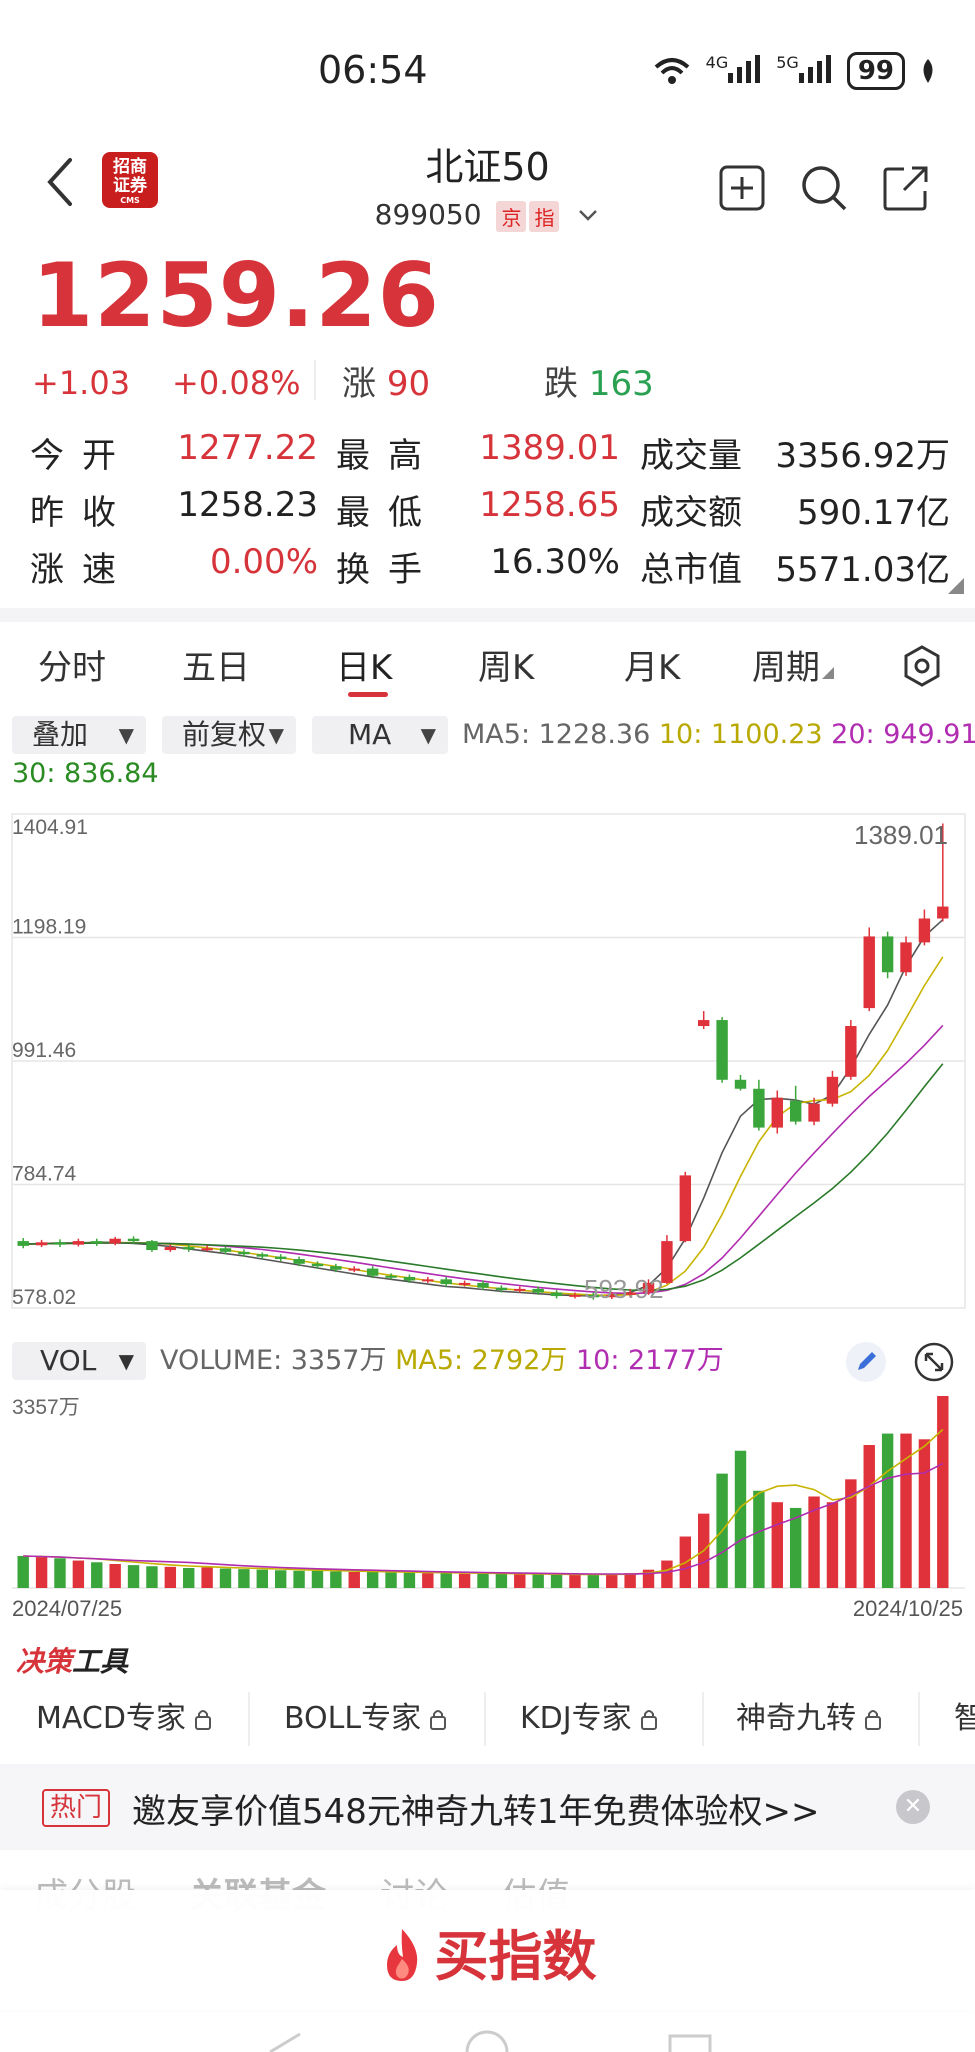 The width and height of the screenshot is (975, 2052). Describe the element at coordinates (263, 562) in the screenshot. I see `speed-value: 0.00%` at that location.